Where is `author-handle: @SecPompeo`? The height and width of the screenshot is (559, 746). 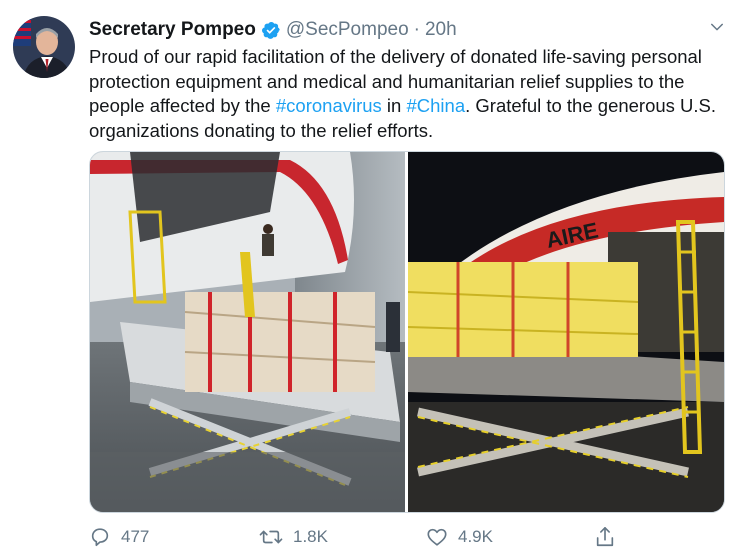 author-handle: @SecPompeo is located at coordinates (347, 30).